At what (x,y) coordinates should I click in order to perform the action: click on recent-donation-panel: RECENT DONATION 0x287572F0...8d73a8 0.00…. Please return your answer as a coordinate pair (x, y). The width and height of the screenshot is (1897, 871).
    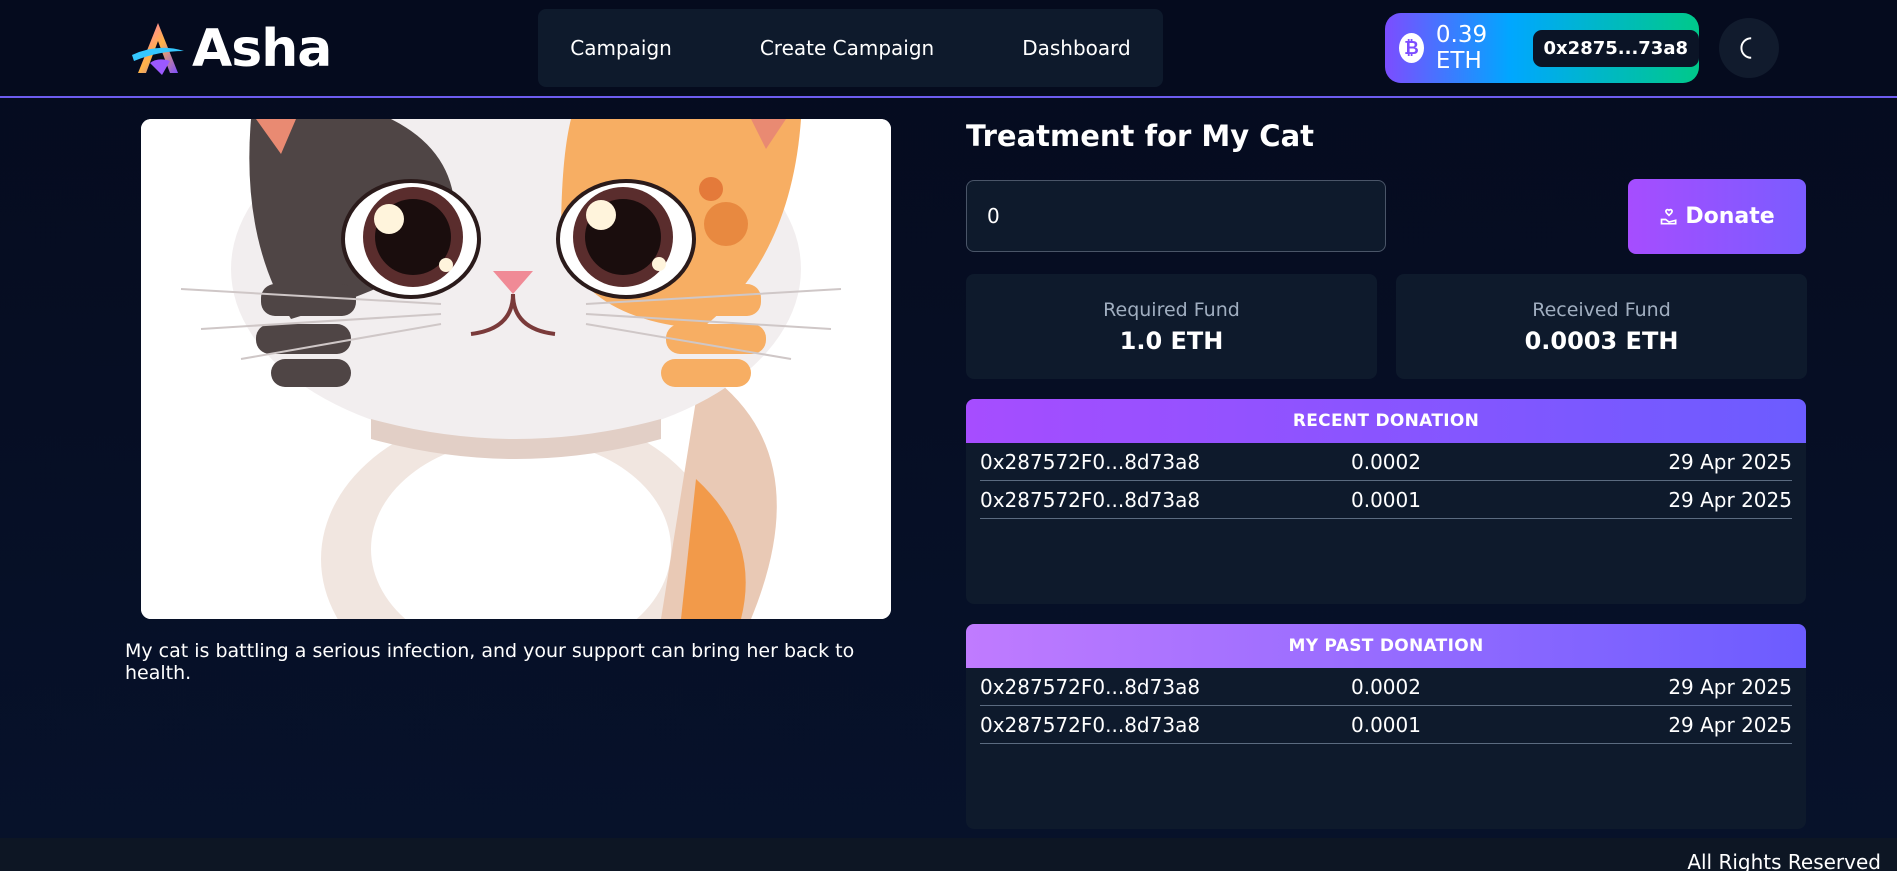
    Looking at the image, I should click on (1386, 501).